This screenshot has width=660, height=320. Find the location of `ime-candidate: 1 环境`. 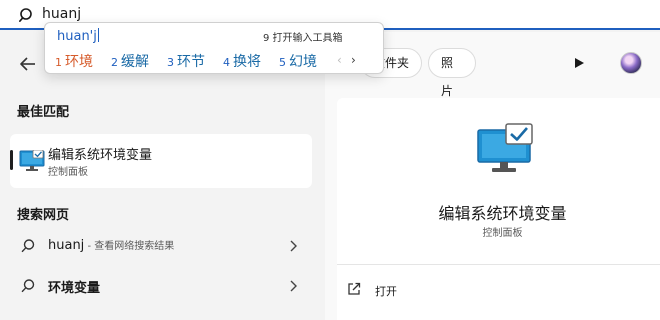

ime-candidate: 1 环境 is located at coordinates (74, 61).